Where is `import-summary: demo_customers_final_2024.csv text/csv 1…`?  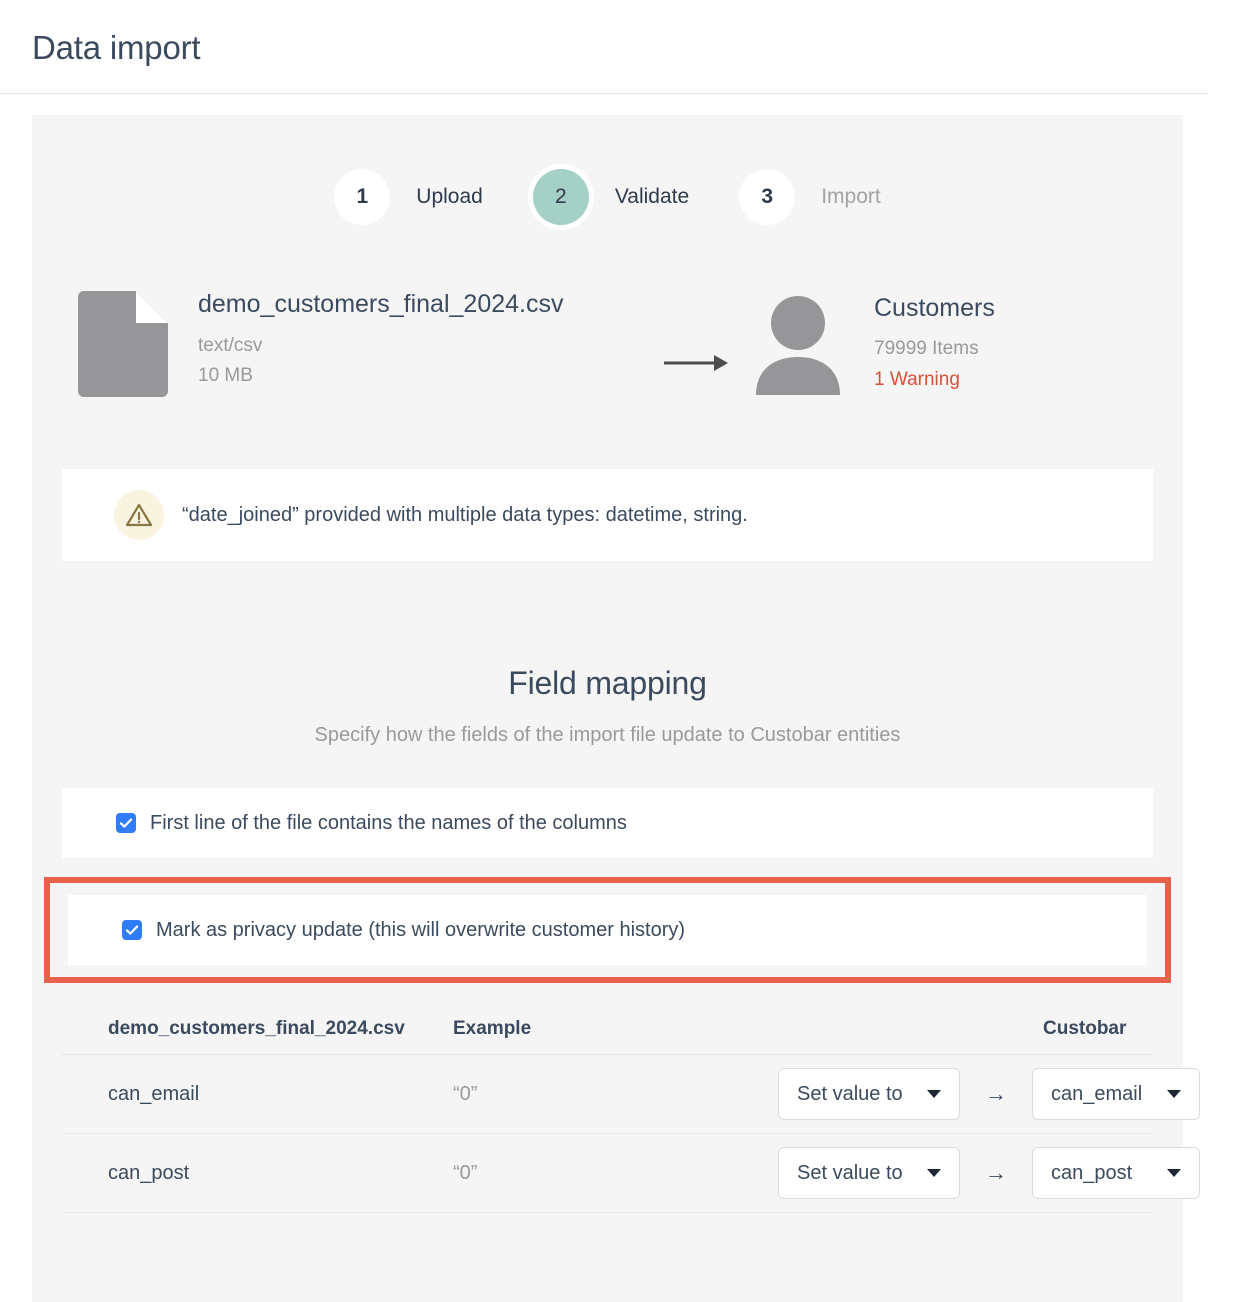
import-summary: demo_customers_final_2024.csv text/csv 1… is located at coordinates (607, 311).